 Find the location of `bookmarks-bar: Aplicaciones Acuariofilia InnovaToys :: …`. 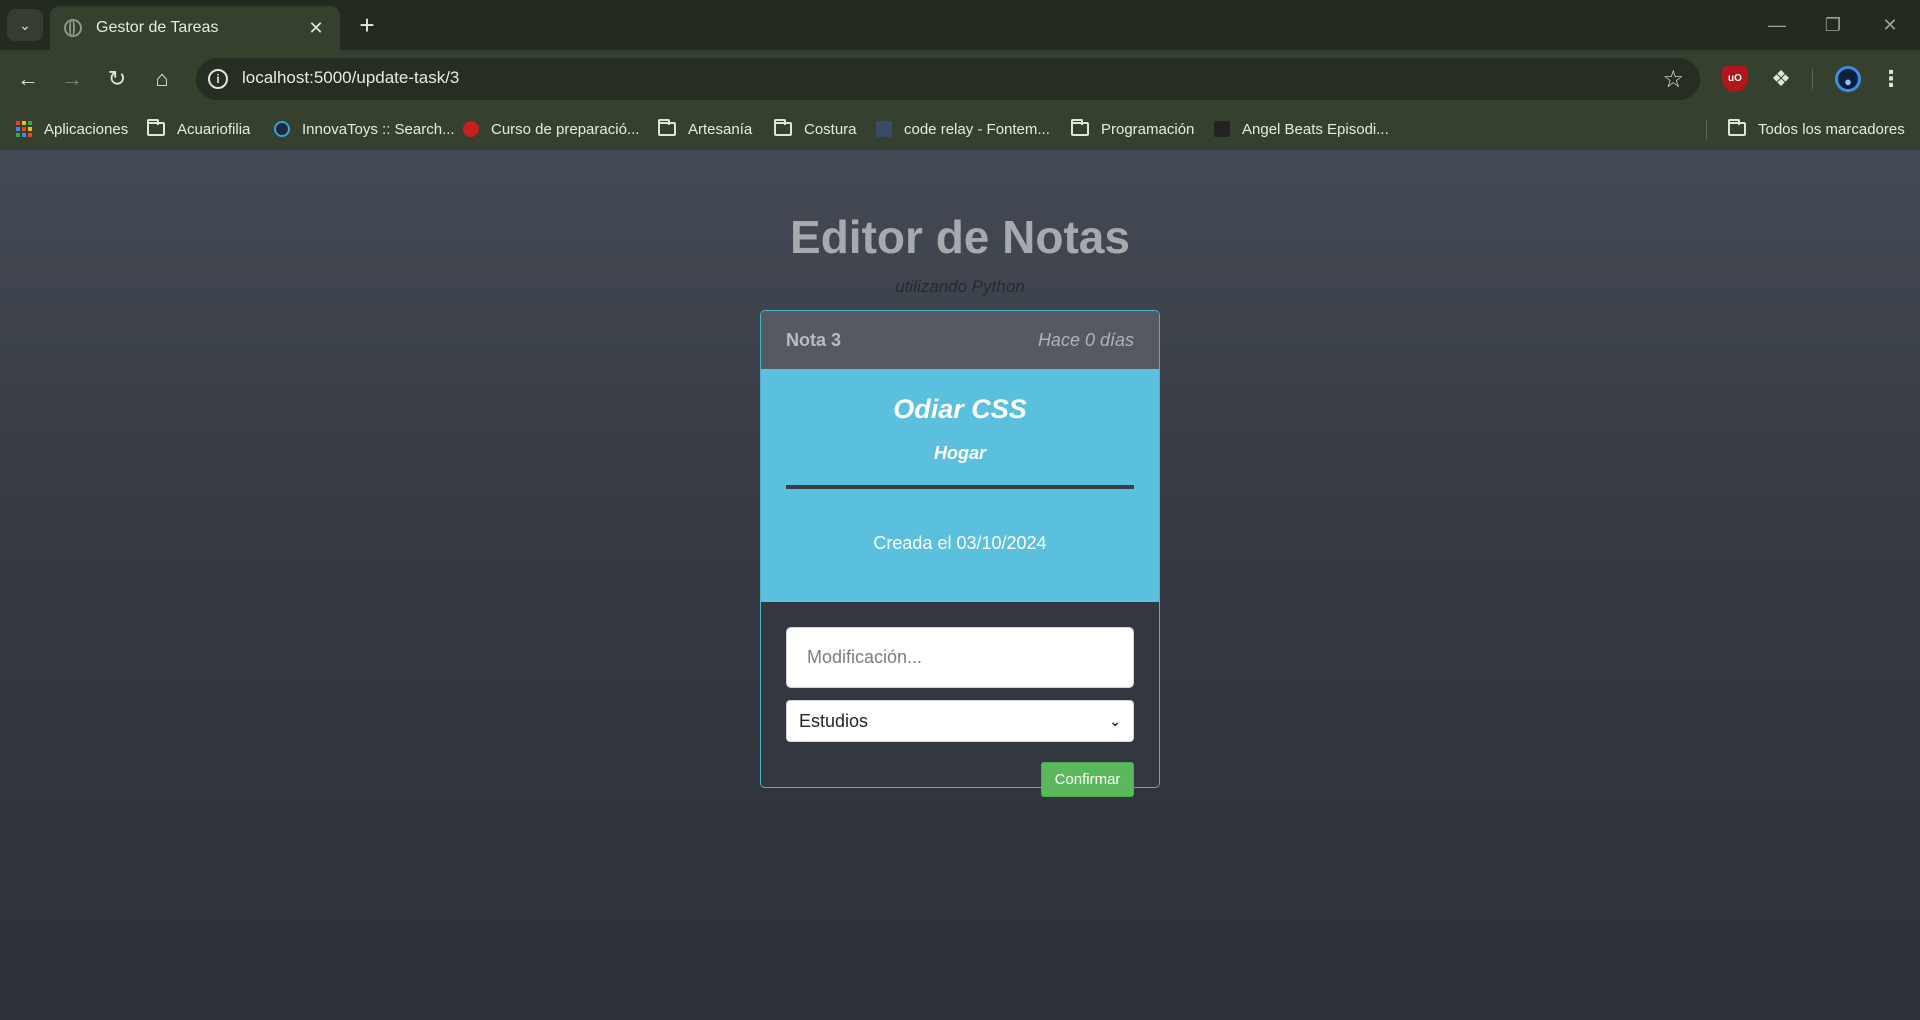

bookmarks-bar: Aplicaciones Acuariofilia InnovaToys :: … is located at coordinates (960, 129).